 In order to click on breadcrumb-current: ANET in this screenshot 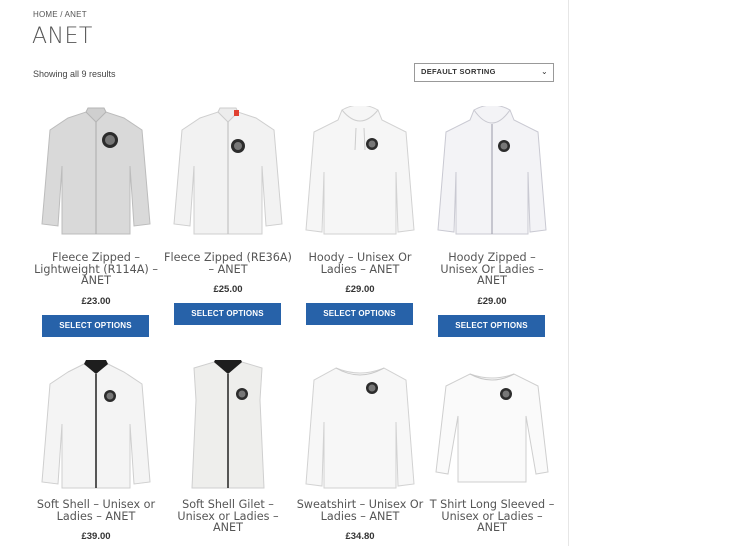, I will do `click(75, 14)`.